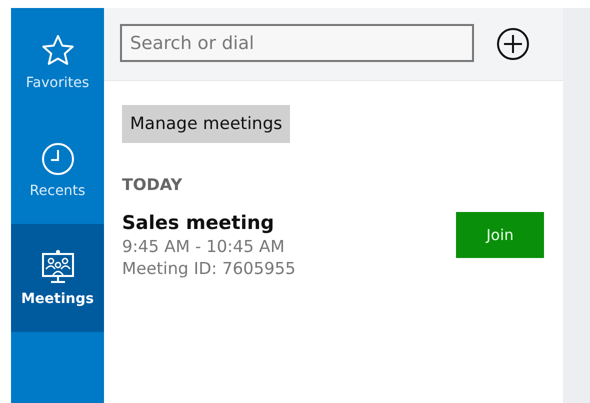 The image size is (590, 403). What do you see at coordinates (152, 184) in the screenshot?
I see `section-heading: TODAY` at bounding box center [152, 184].